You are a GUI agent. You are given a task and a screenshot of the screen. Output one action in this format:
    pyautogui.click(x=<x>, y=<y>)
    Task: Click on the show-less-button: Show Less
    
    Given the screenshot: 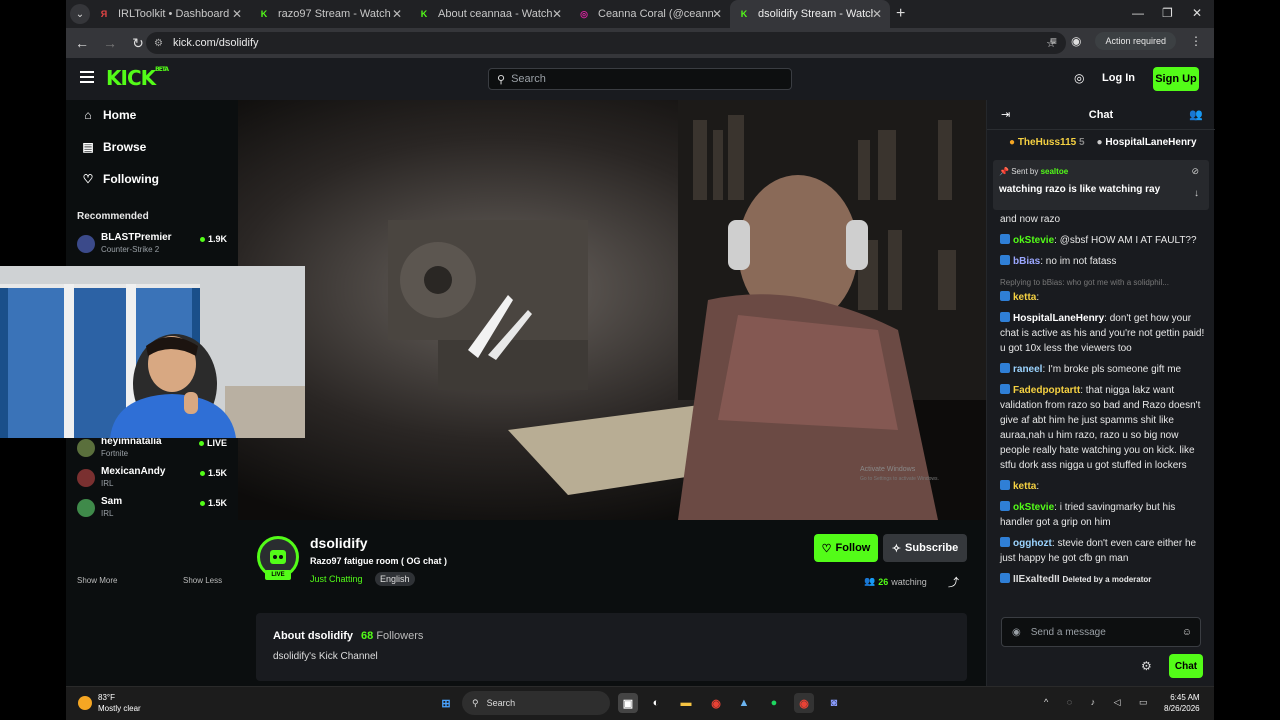 What is the action you would take?
    pyautogui.click(x=202, y=580)
    